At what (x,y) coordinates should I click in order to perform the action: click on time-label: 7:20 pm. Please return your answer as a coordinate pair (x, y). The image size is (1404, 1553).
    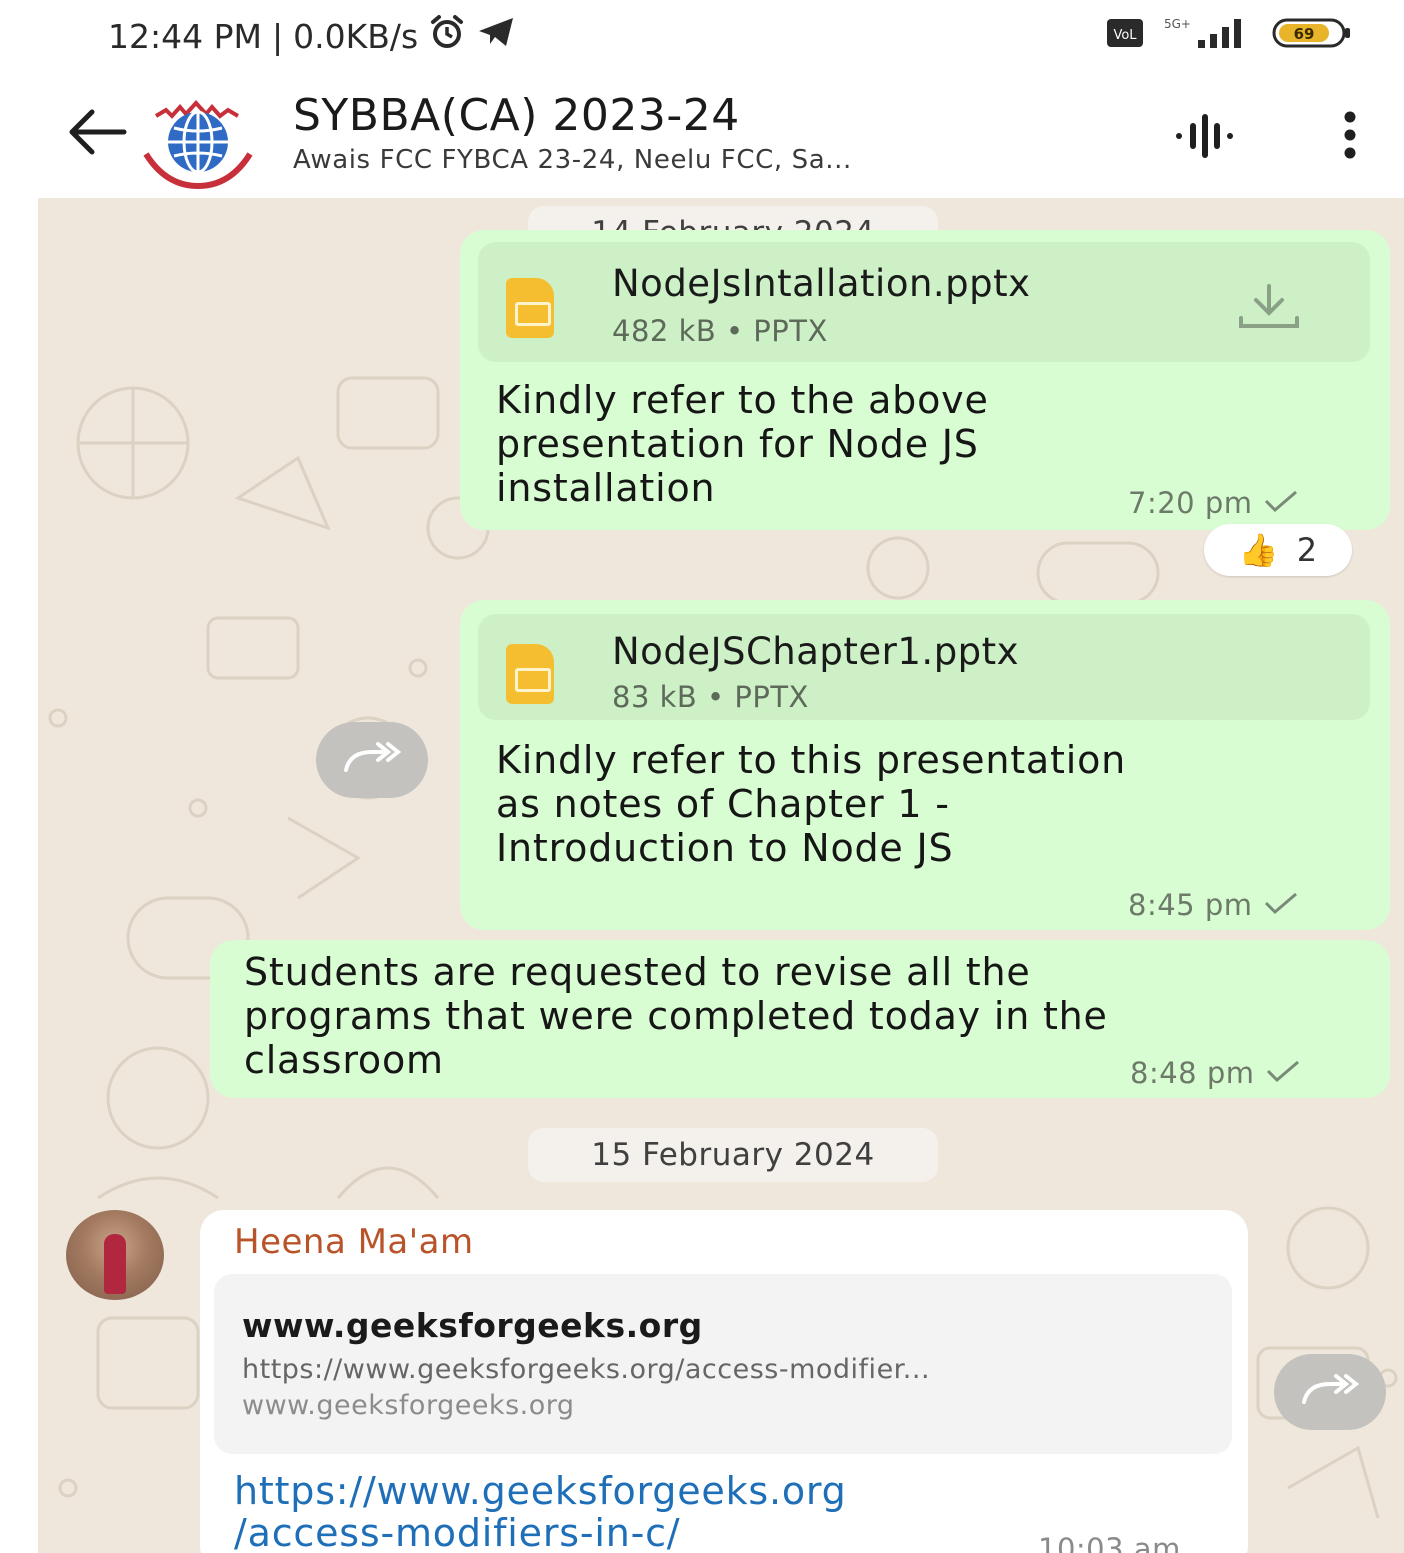
    Looking at the image, I should click on (1190, 503).